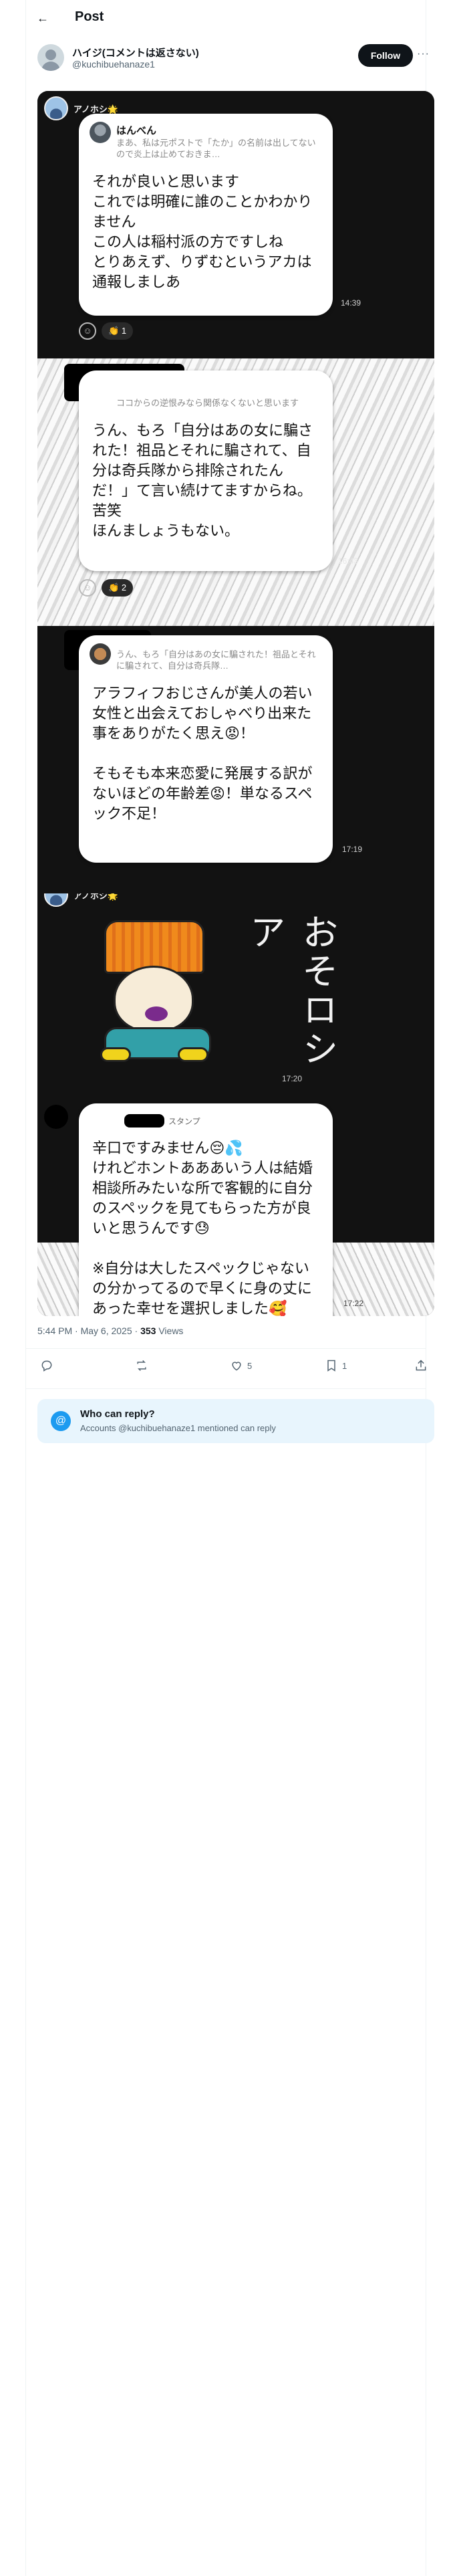 This screenshot has width=451, height=2576. Describe the element at coordinates (250, 1366) in the screenshot. I see `like-count: 5` at that location.